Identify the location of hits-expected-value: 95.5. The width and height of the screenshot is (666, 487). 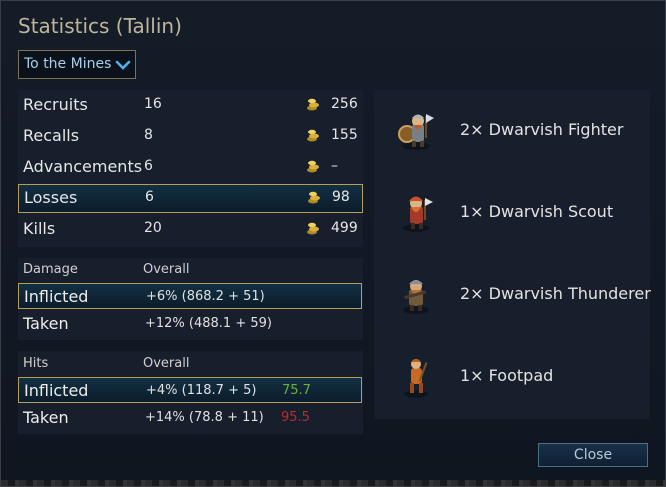
(295, 417).